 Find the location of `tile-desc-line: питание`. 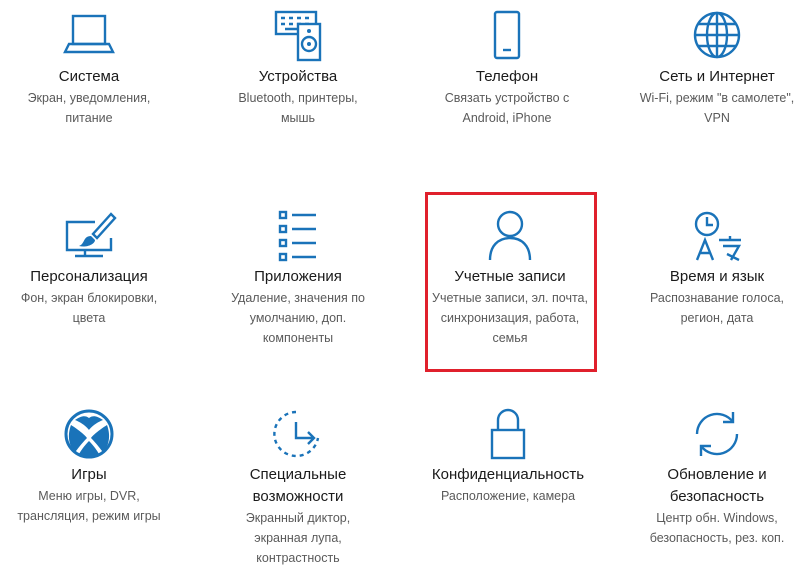

tile-desc-line: питание is located at coordinates (89, 118).